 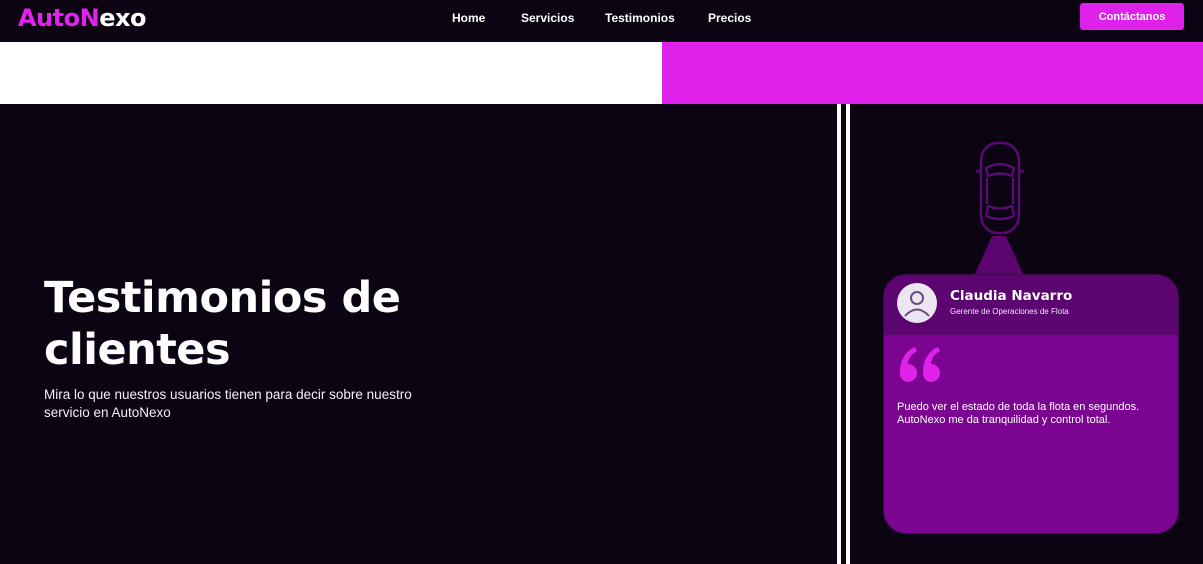 What do you see at coordinates (917, 303) in the screenshot?
I see `user-avatar-icon` at bounding box center [917, 303].